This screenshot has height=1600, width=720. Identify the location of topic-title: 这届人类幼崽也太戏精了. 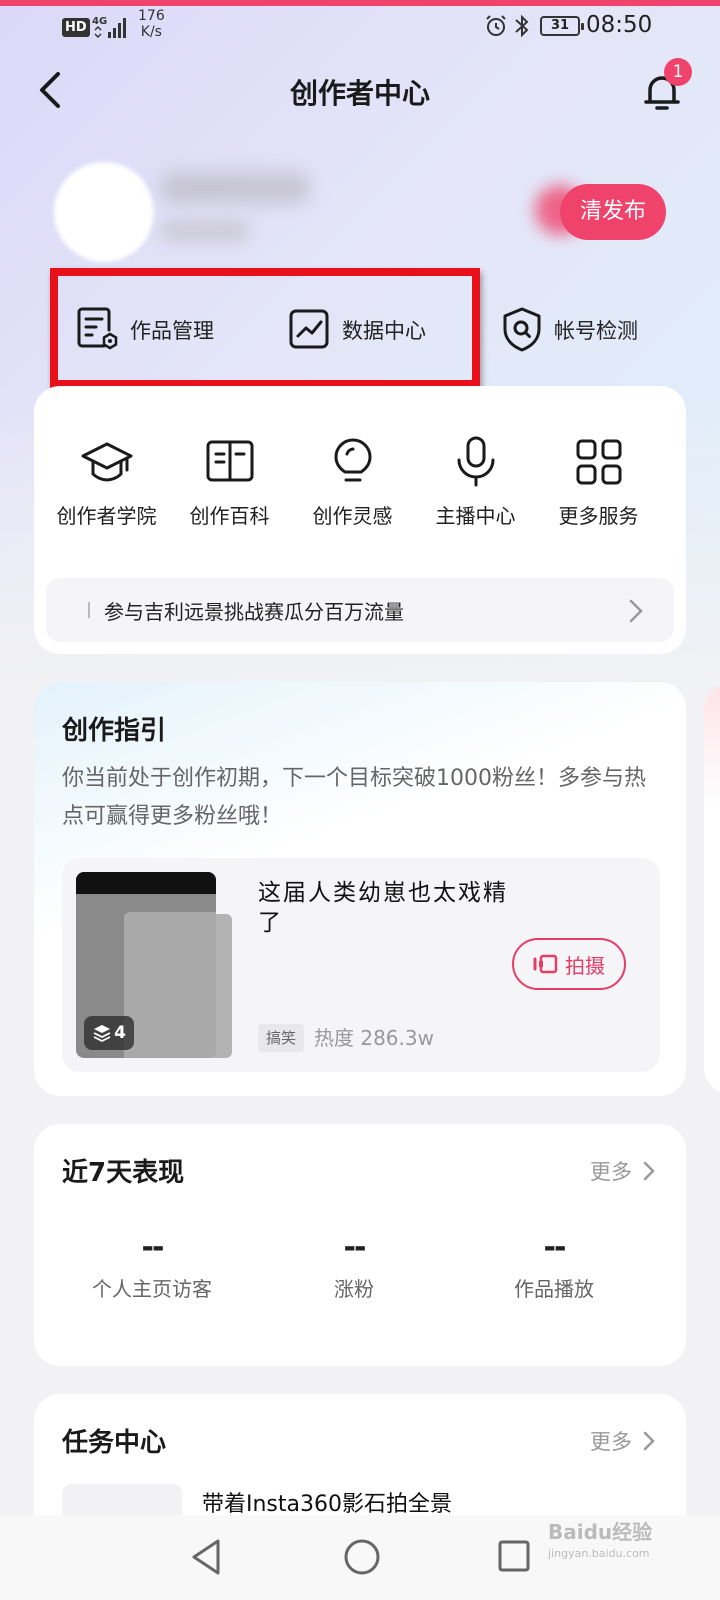
(383, 908).